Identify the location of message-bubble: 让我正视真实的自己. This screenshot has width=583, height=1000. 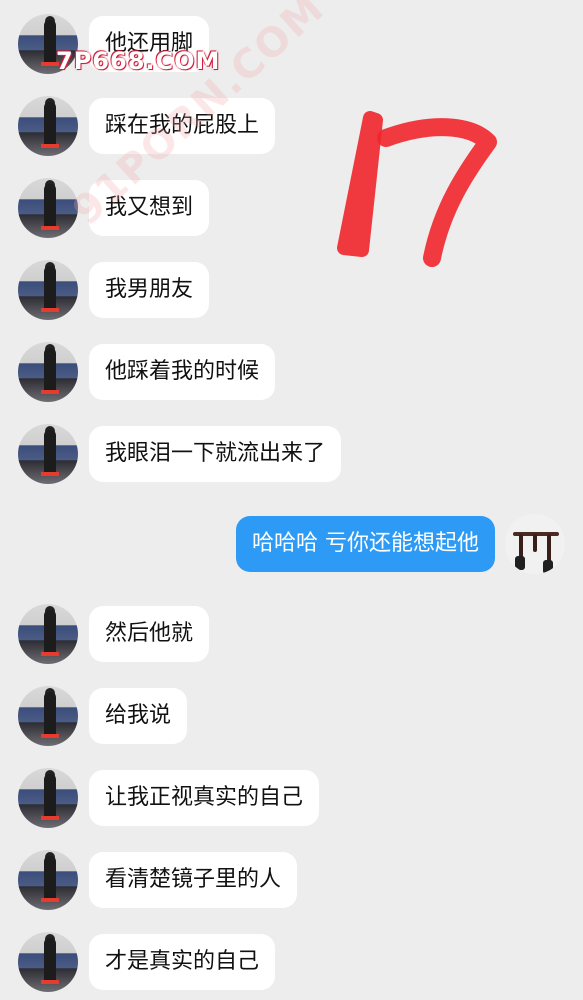
(204, 798).